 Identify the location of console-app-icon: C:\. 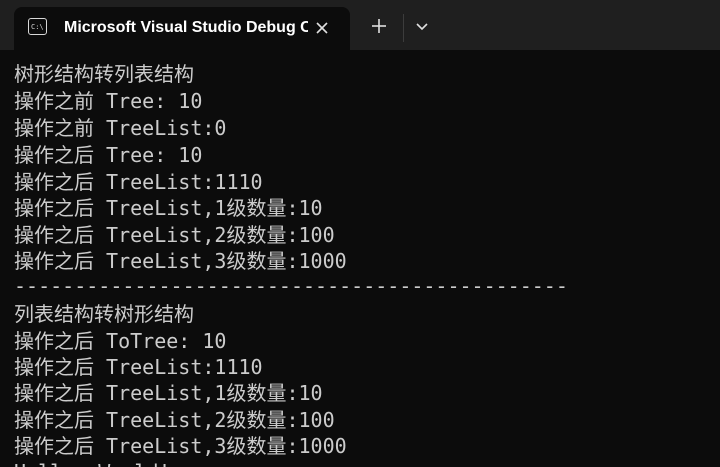
(37, 26).